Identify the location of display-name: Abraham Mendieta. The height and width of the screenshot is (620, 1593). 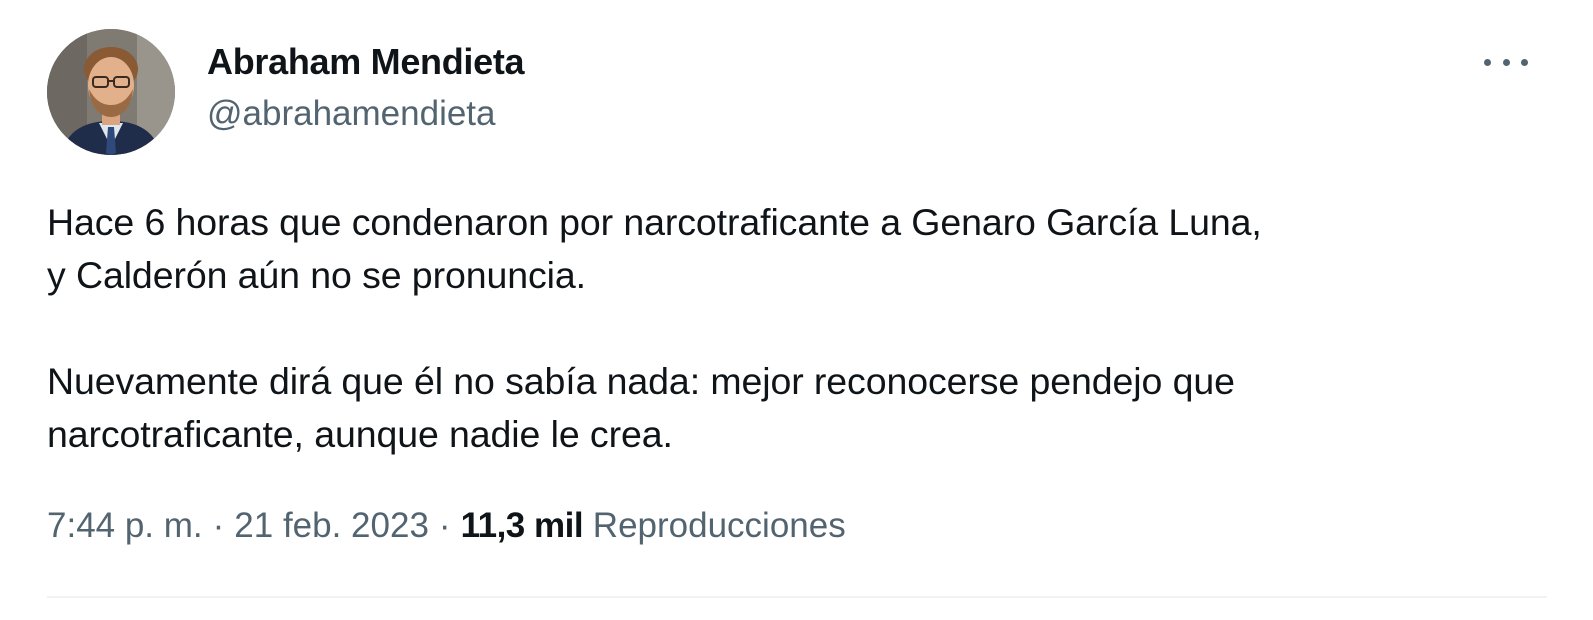
(366, 62).